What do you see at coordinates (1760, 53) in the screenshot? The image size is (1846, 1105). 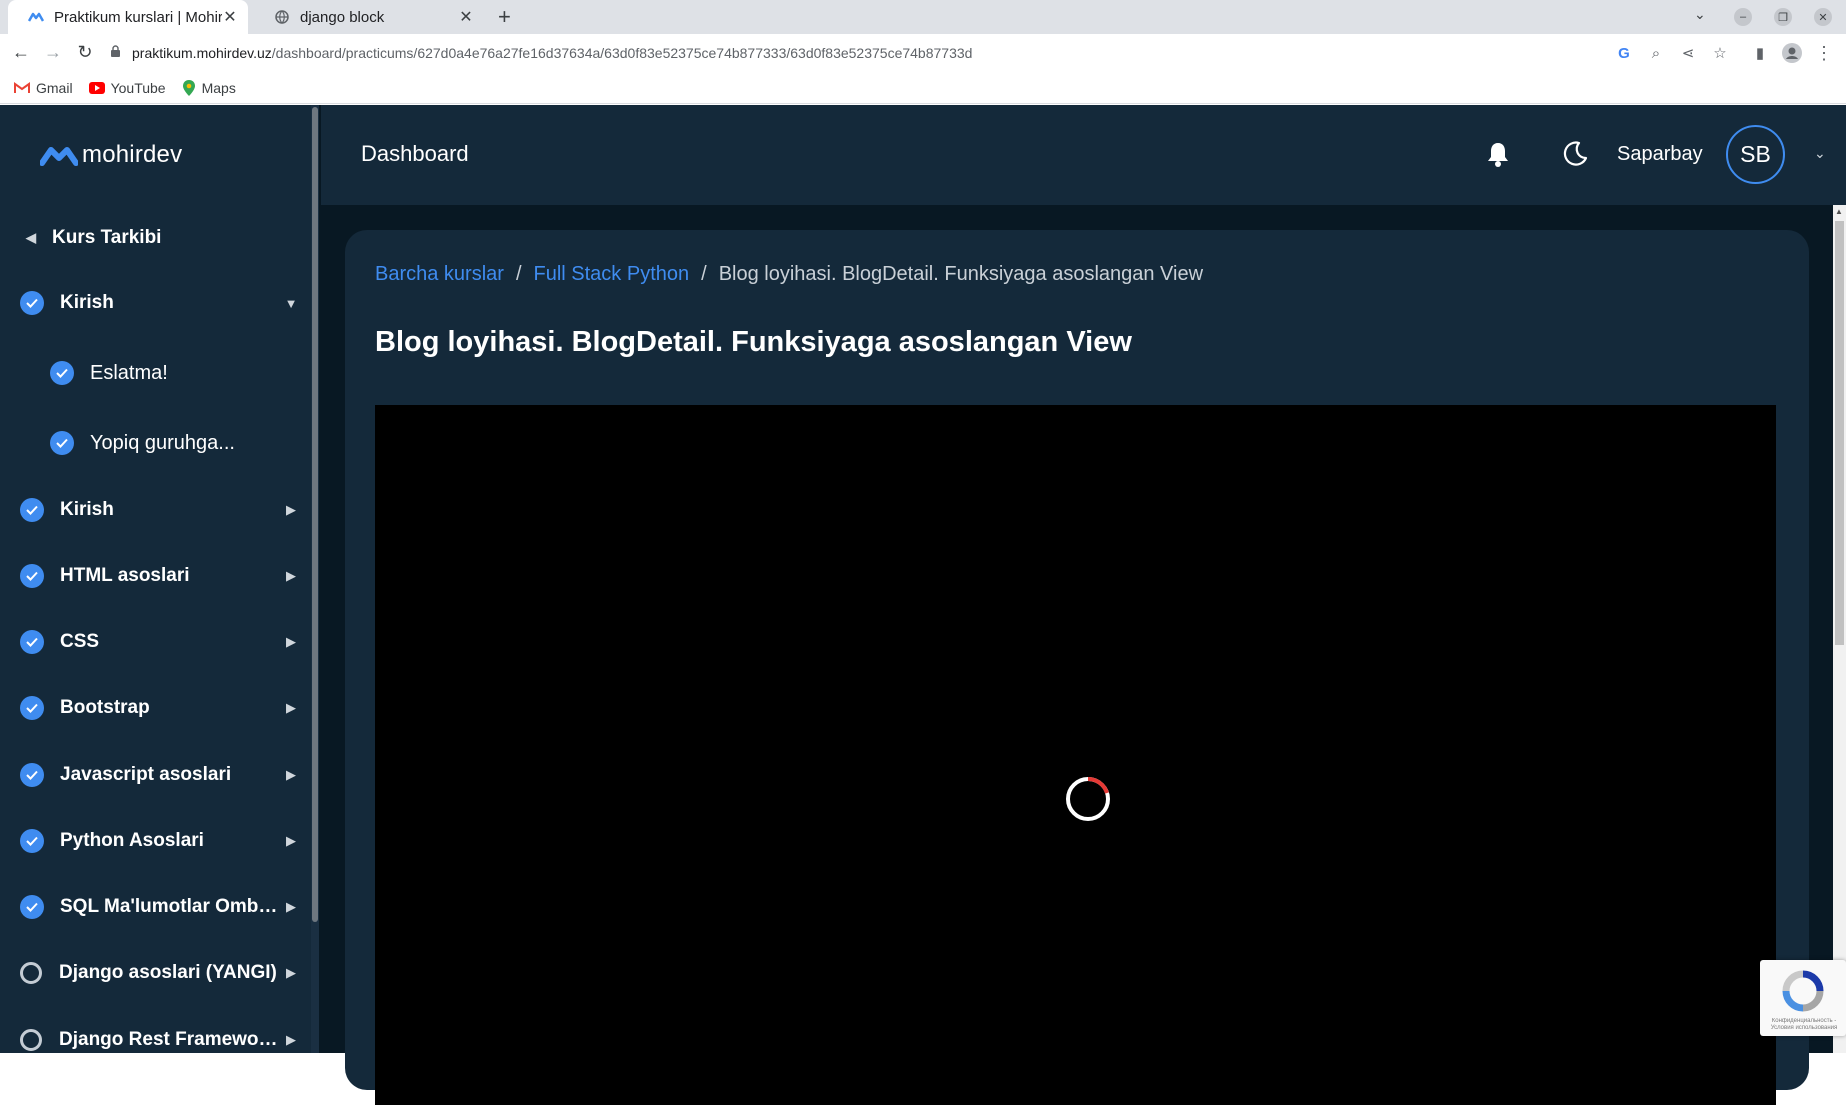 I see `side-panel-icon: ▮` at bounding box center [1760, 53].